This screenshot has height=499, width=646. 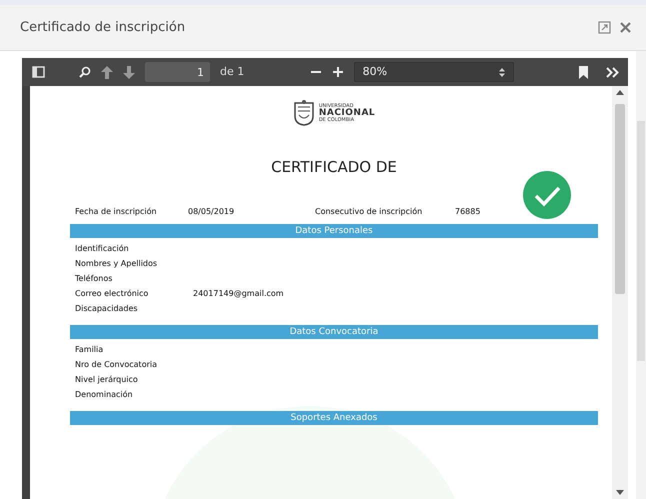 I want to click on zoom-in-icon, so click(x=338, y=72).